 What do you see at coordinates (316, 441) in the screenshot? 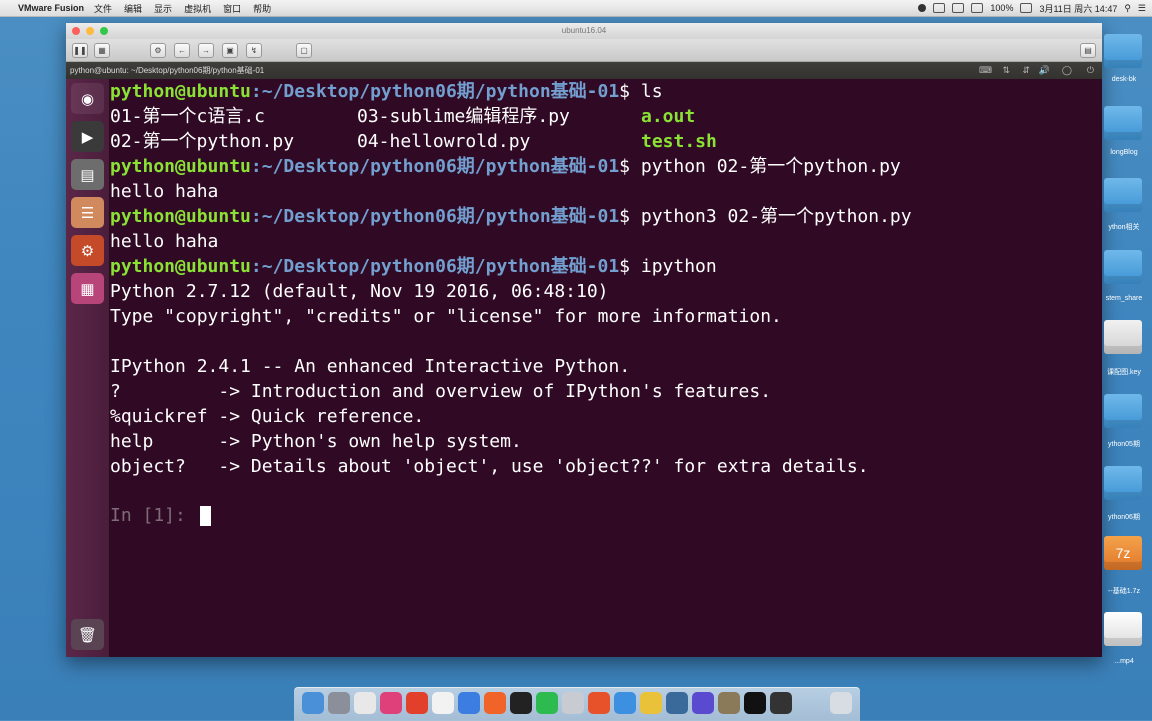
I see `terminal-line: help -> Python's own help system.` at bounding box center [316, 441].